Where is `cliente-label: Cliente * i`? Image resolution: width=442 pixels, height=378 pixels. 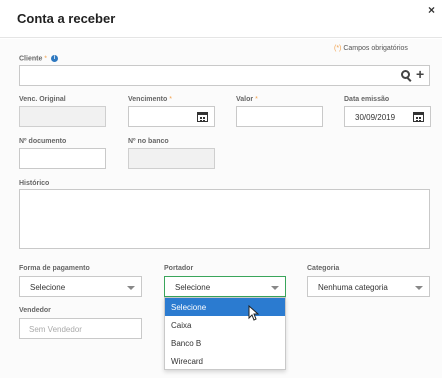 cliente-label: Cliente * i is located at coordinates (38, 58).